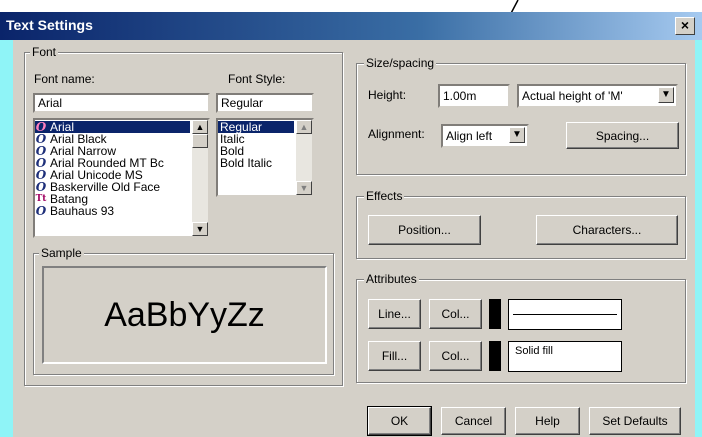 Image resolution: width=702 pixels, height=437 pixels. I want to click on size-spacing-legend: Size/spacing, so click(400, 63).